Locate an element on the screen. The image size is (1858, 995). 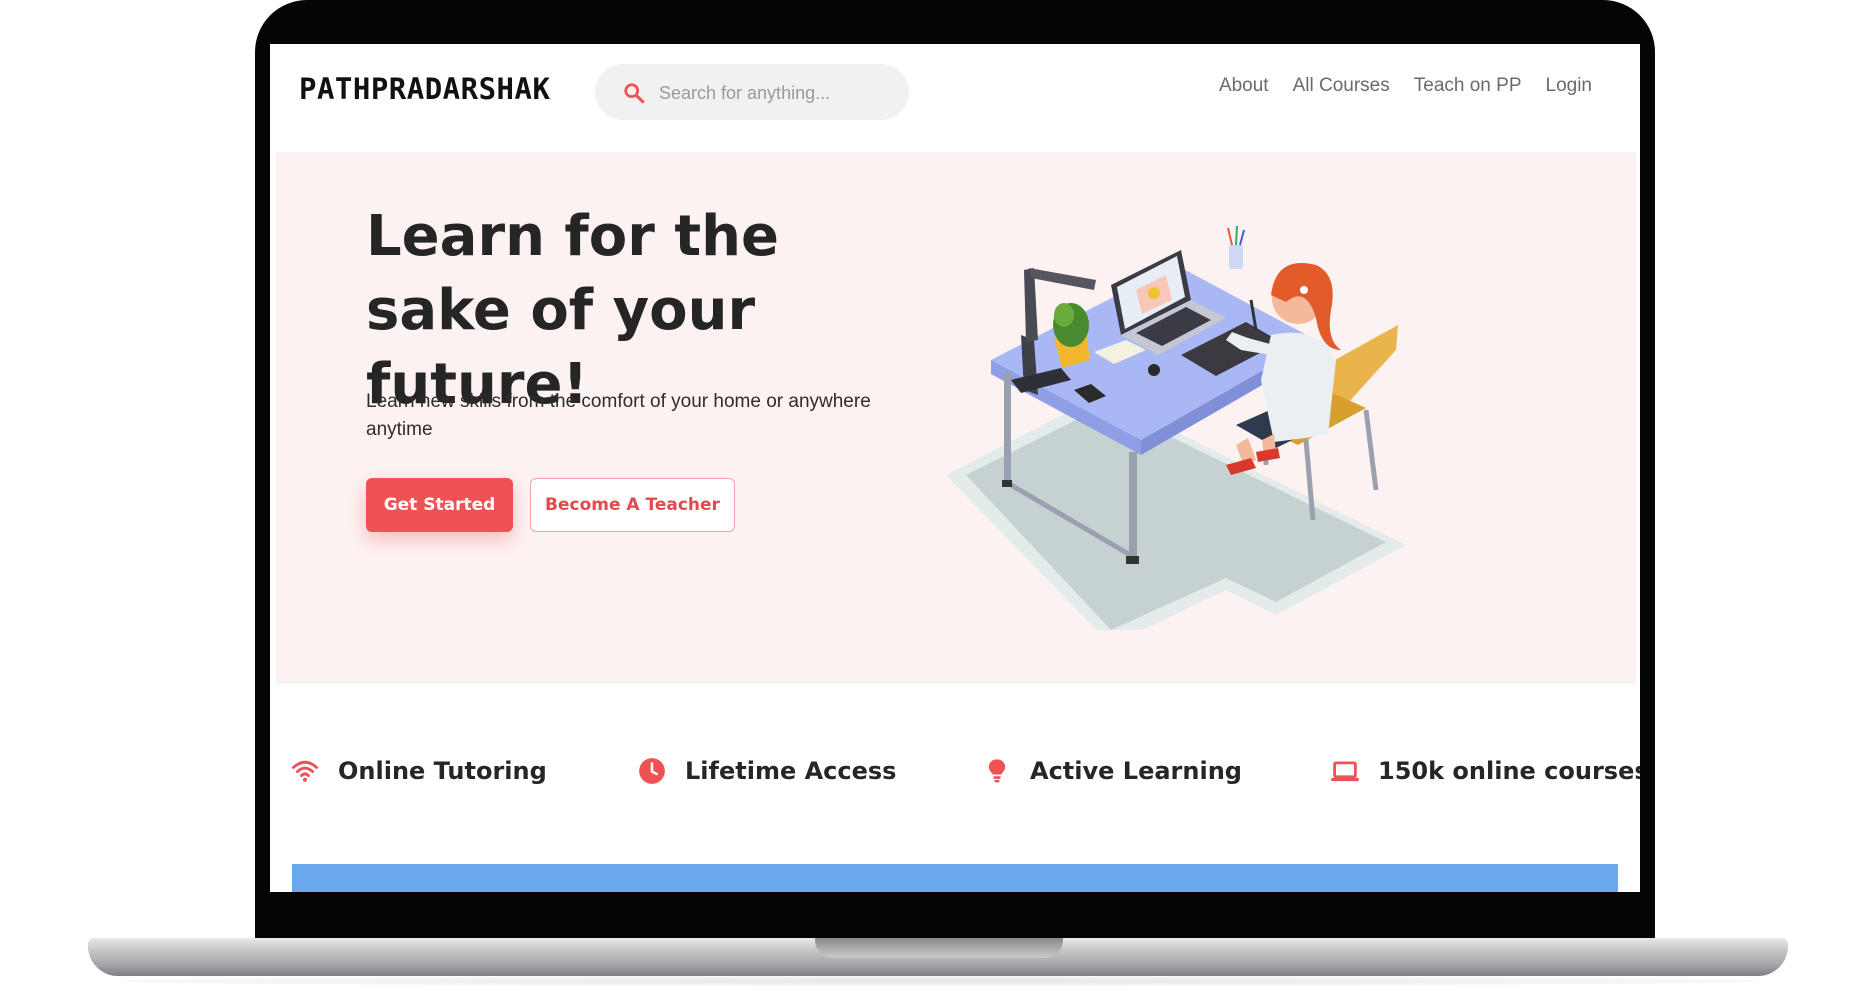
laptop-notch is located at coordinates (939, 948).